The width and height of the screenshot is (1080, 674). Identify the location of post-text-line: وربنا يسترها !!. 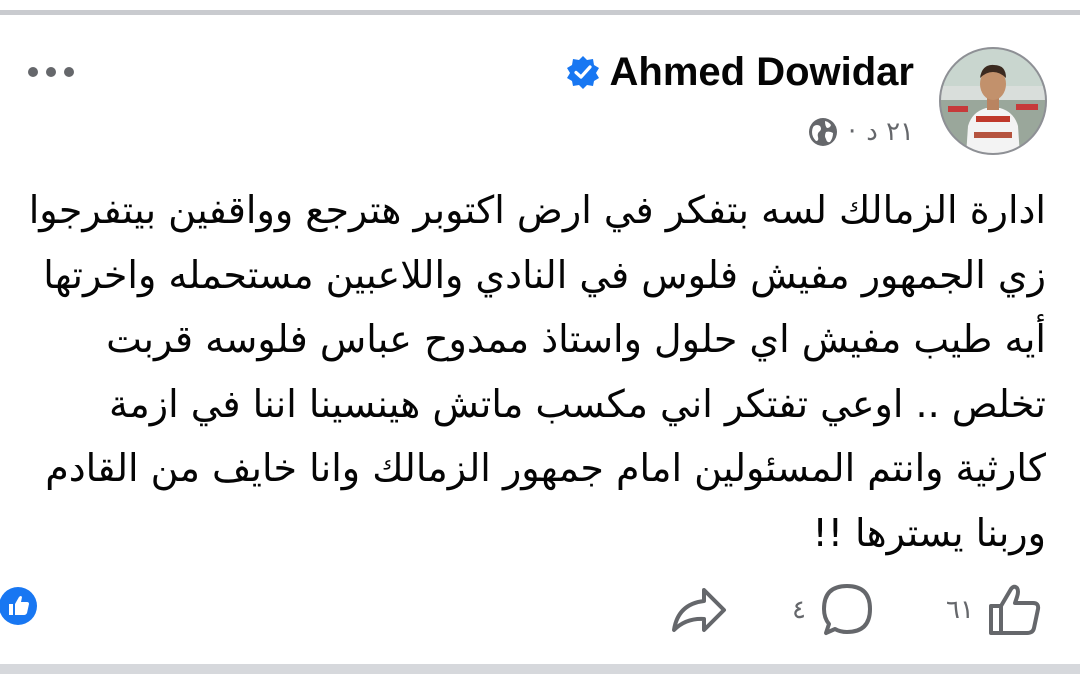
(929, 532).